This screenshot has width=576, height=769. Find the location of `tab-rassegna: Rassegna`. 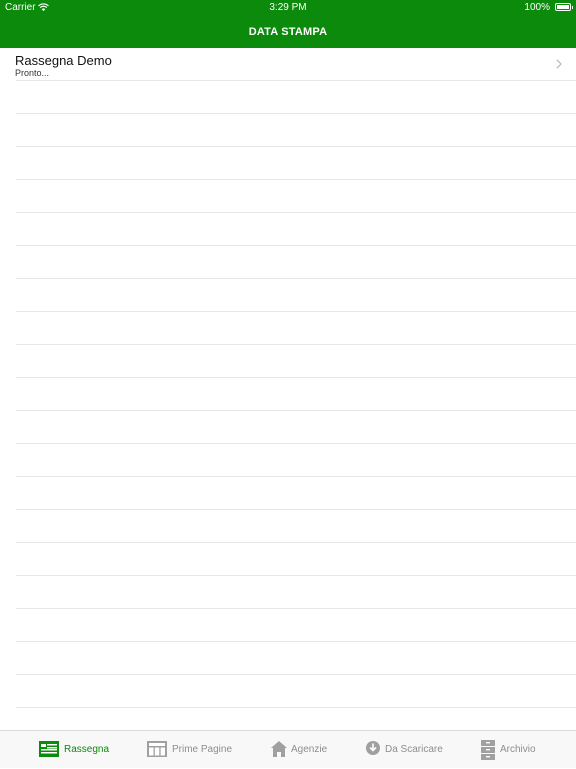

tab-rassegna: Rassegna is located at coordinates (78, 750).